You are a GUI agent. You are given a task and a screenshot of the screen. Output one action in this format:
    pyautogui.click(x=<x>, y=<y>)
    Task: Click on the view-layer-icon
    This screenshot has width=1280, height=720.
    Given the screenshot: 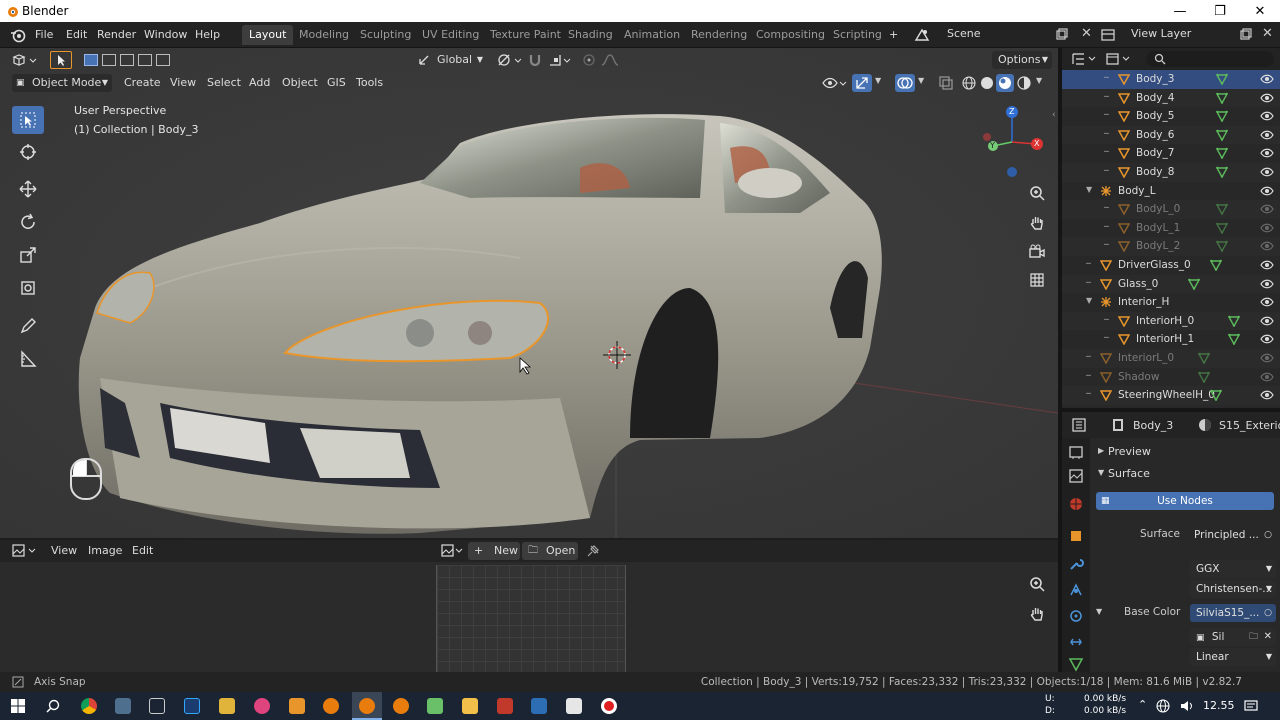 What is the action you would take?
    pyautogui.click(x=1108, y=35)
    